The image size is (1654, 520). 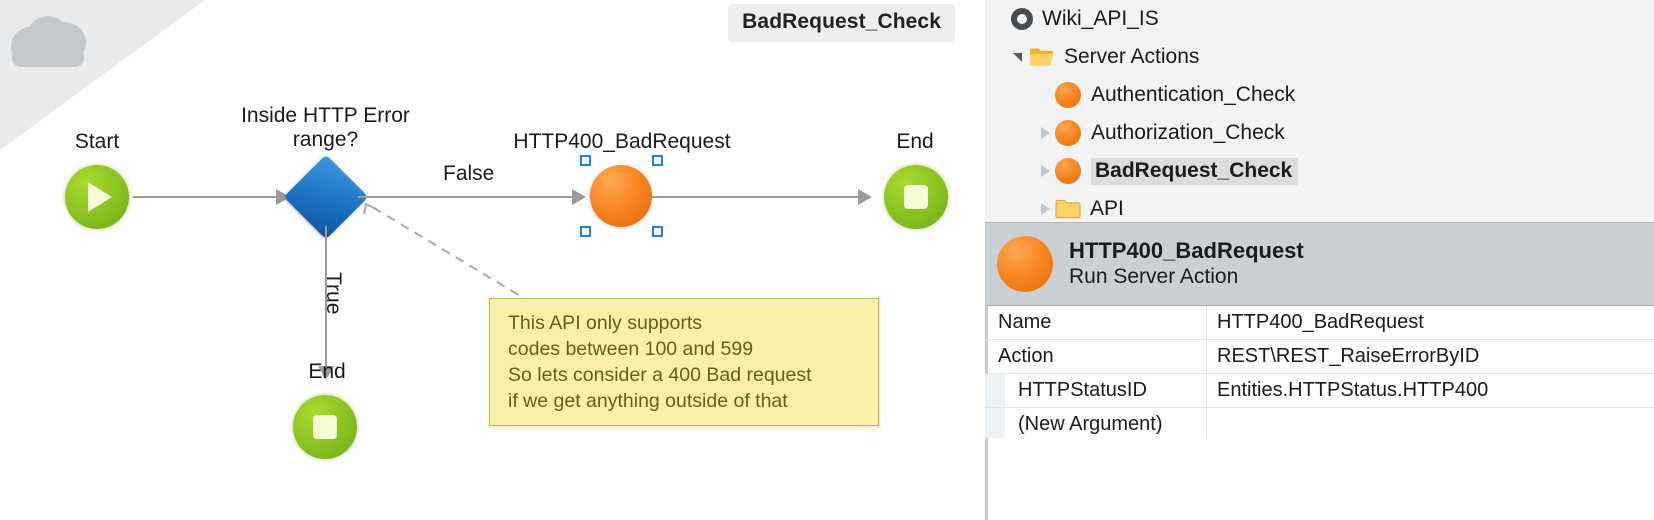 I want to click on property-value: REST\REST_RaiseErrorByID, so click(x=1430, y=356).